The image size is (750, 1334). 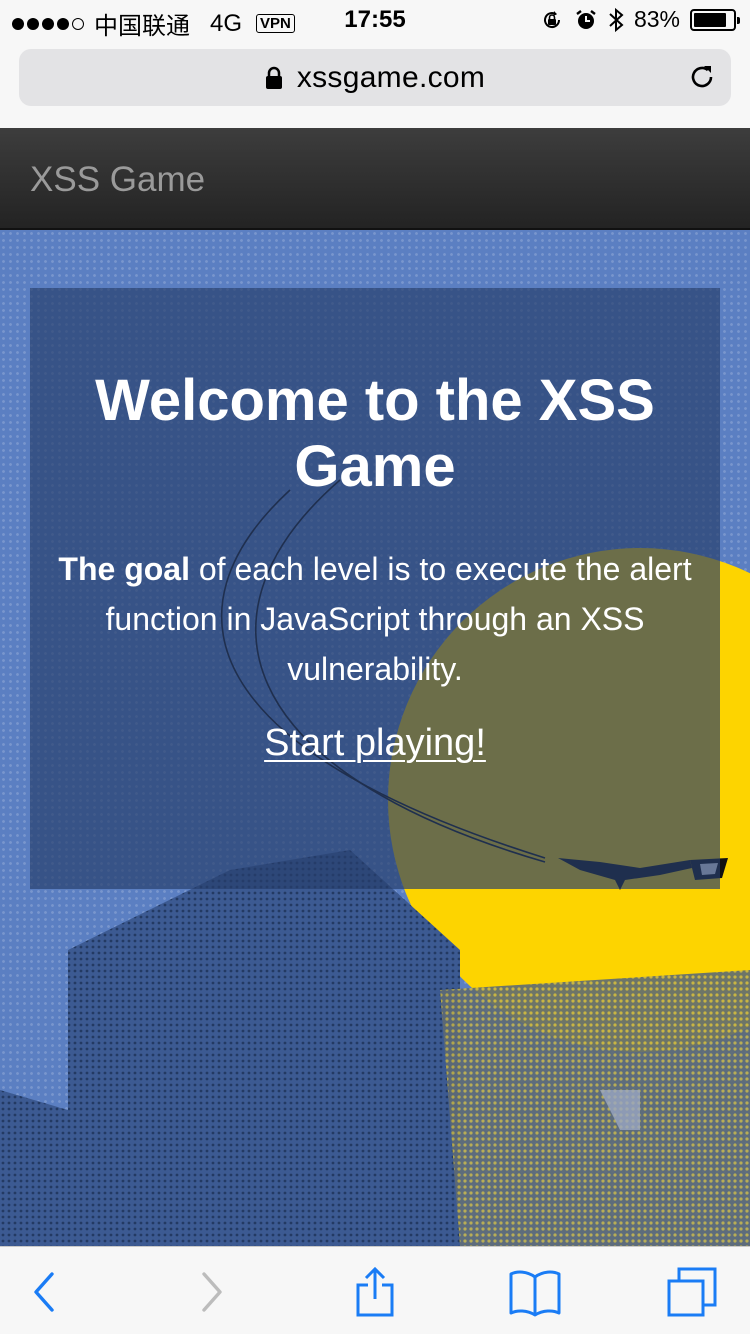 I want to click on address-bar: xssgame.com, so click(x=375, y=77).